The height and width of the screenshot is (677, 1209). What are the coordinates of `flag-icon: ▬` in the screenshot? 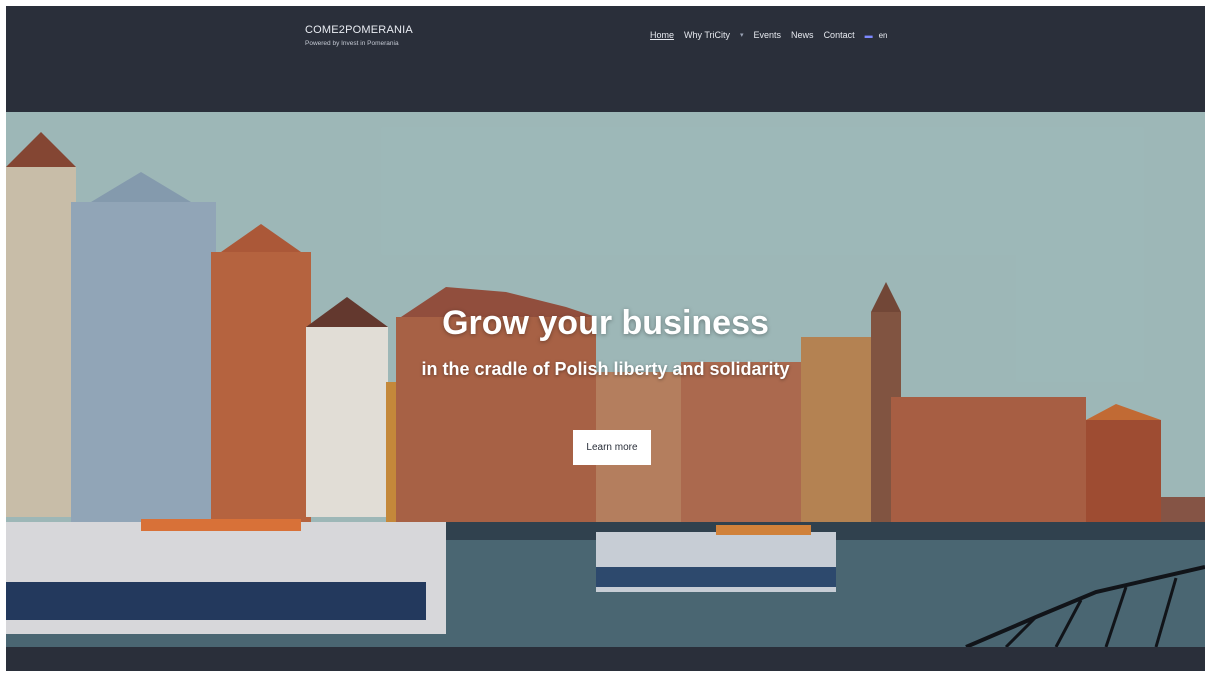 It's located at (869, 35).